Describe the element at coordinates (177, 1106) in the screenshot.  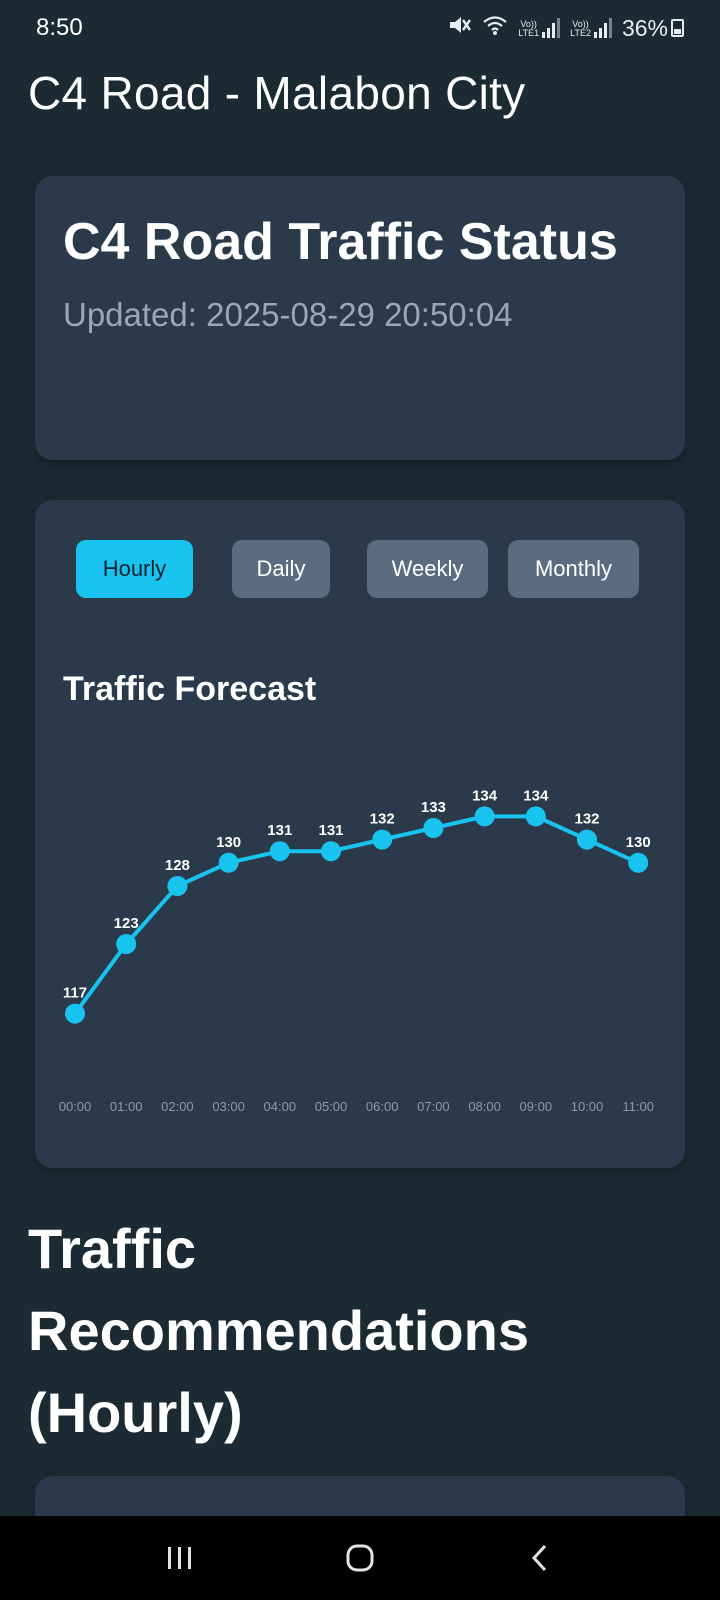
I see `x-tick-label: 02:00` at that location.